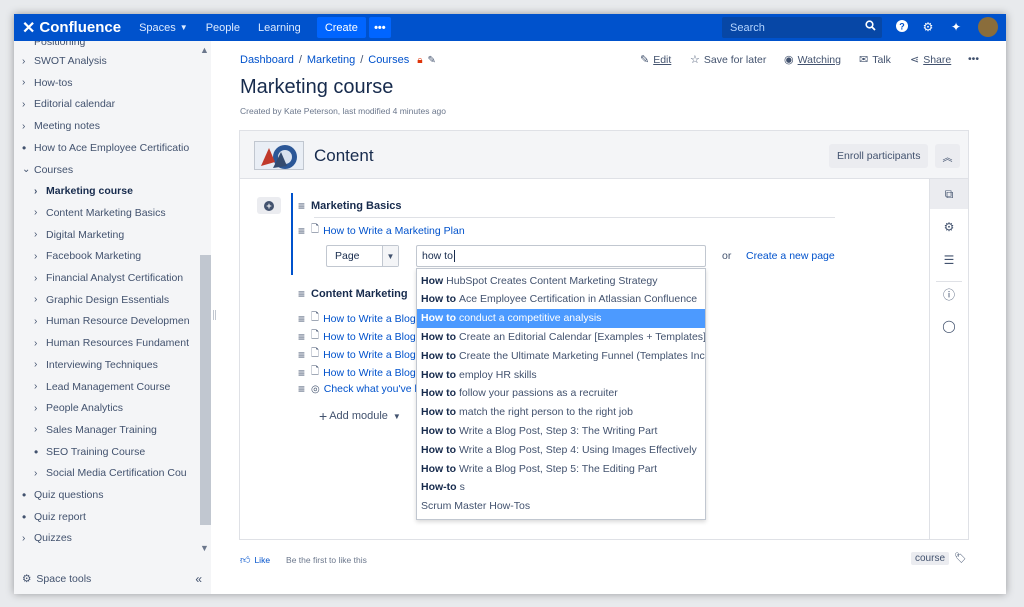 Image resolution: width=1024 pixels, height=607 pixels. Describe the element at coordinates (61, 126) in the screenshot. I see `sidebar-tree-item: › Meeting notes` at that location.